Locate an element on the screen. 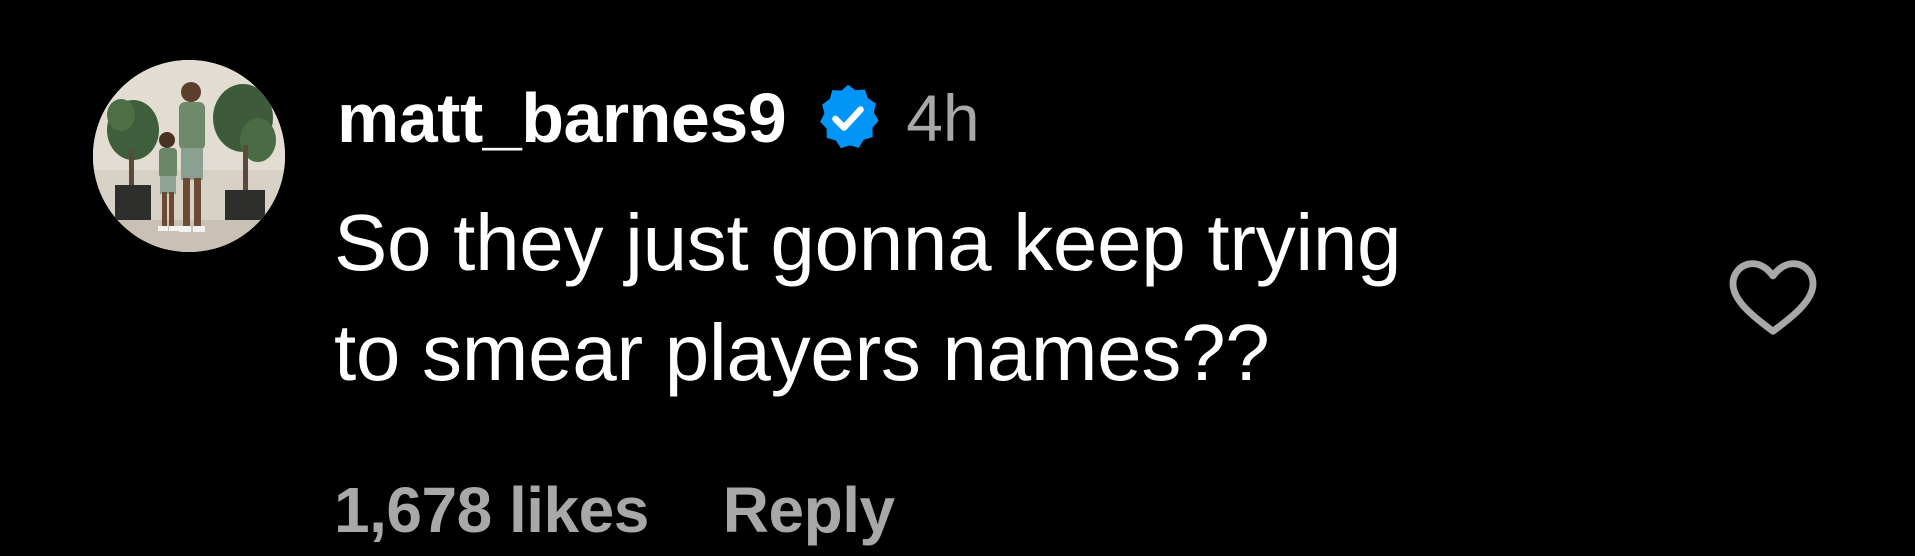 This screenshot has height=556, width=1915. username: matt_barnes9 is located at coordinates (562, 118).